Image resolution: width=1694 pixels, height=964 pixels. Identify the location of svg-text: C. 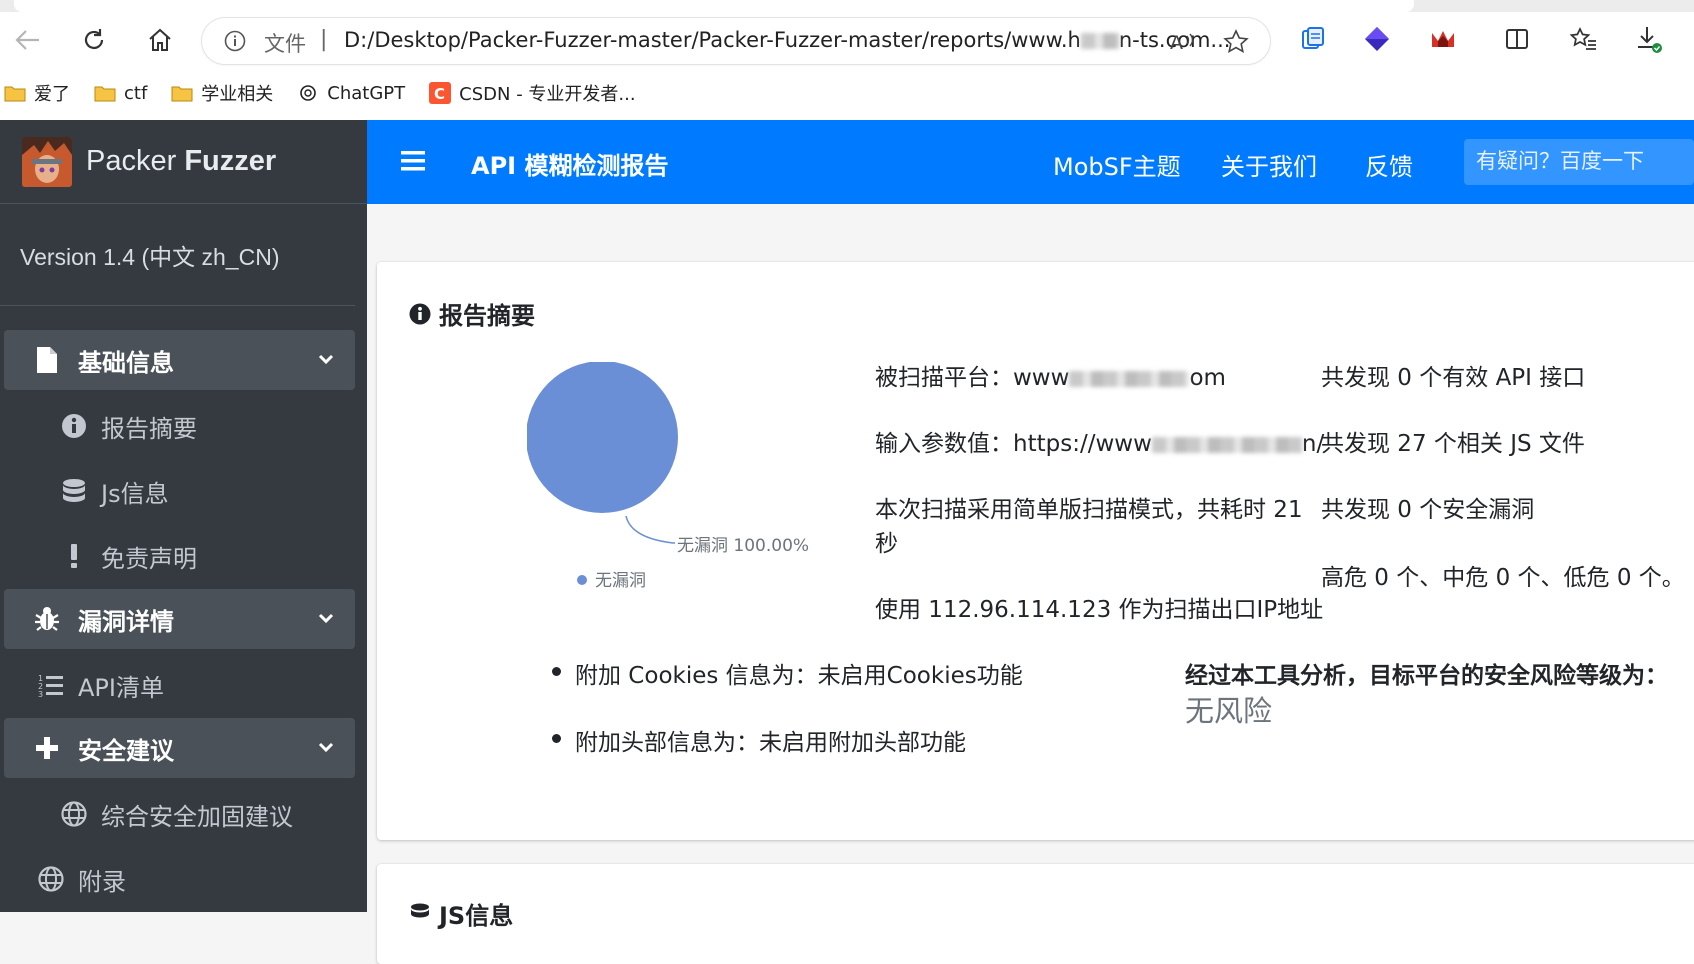
(439, 94).